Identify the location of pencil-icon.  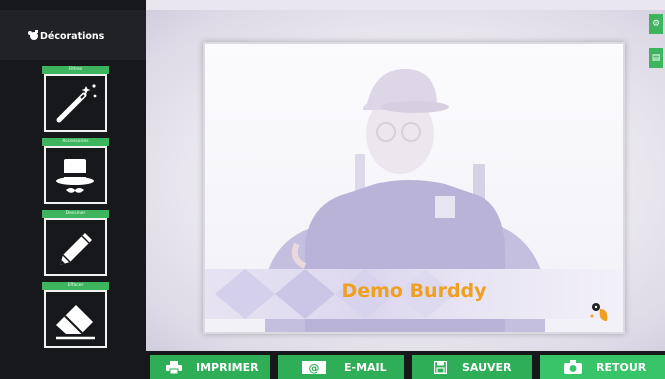
(76, 249).